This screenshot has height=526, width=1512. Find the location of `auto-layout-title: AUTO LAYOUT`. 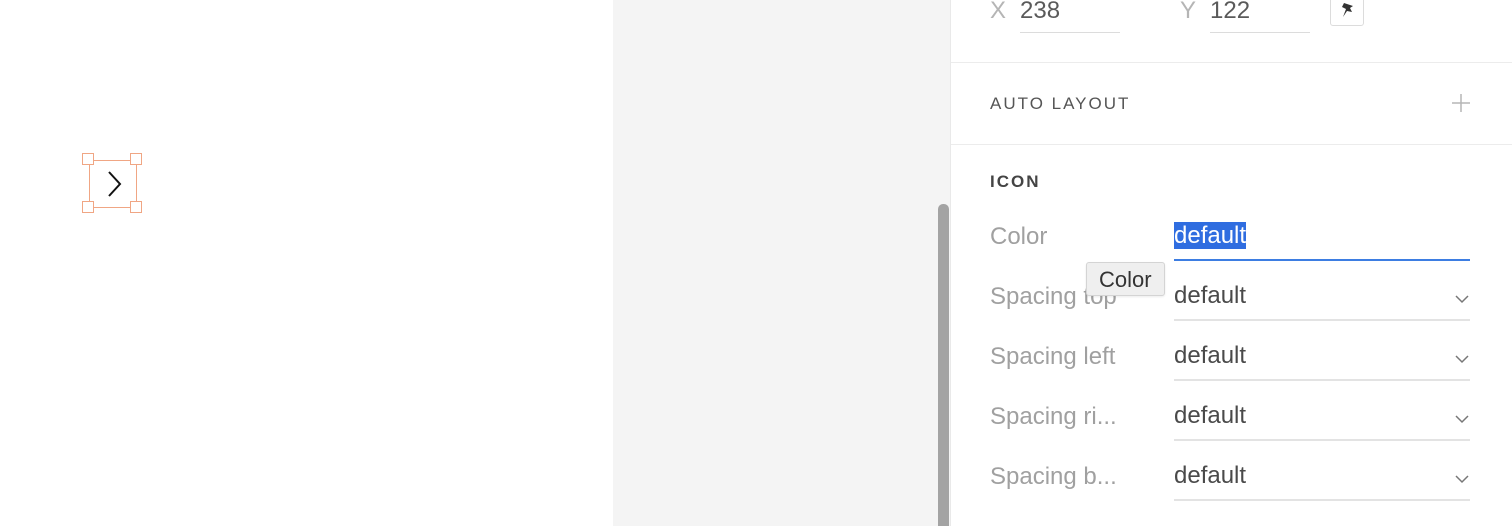

auto-layout-title: AUTO LAYOUT is located at coordinates (1060, 103).